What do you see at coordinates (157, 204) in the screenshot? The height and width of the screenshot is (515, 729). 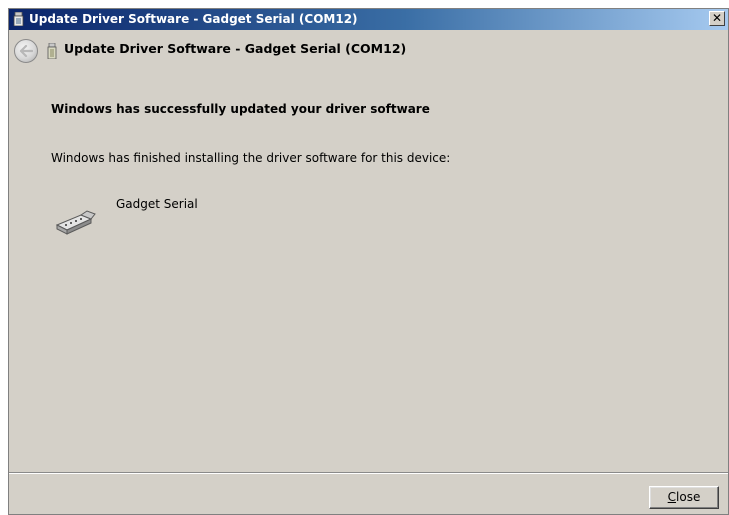 I see `device-name: Gadget Serial` at bounding box center [157, 204].